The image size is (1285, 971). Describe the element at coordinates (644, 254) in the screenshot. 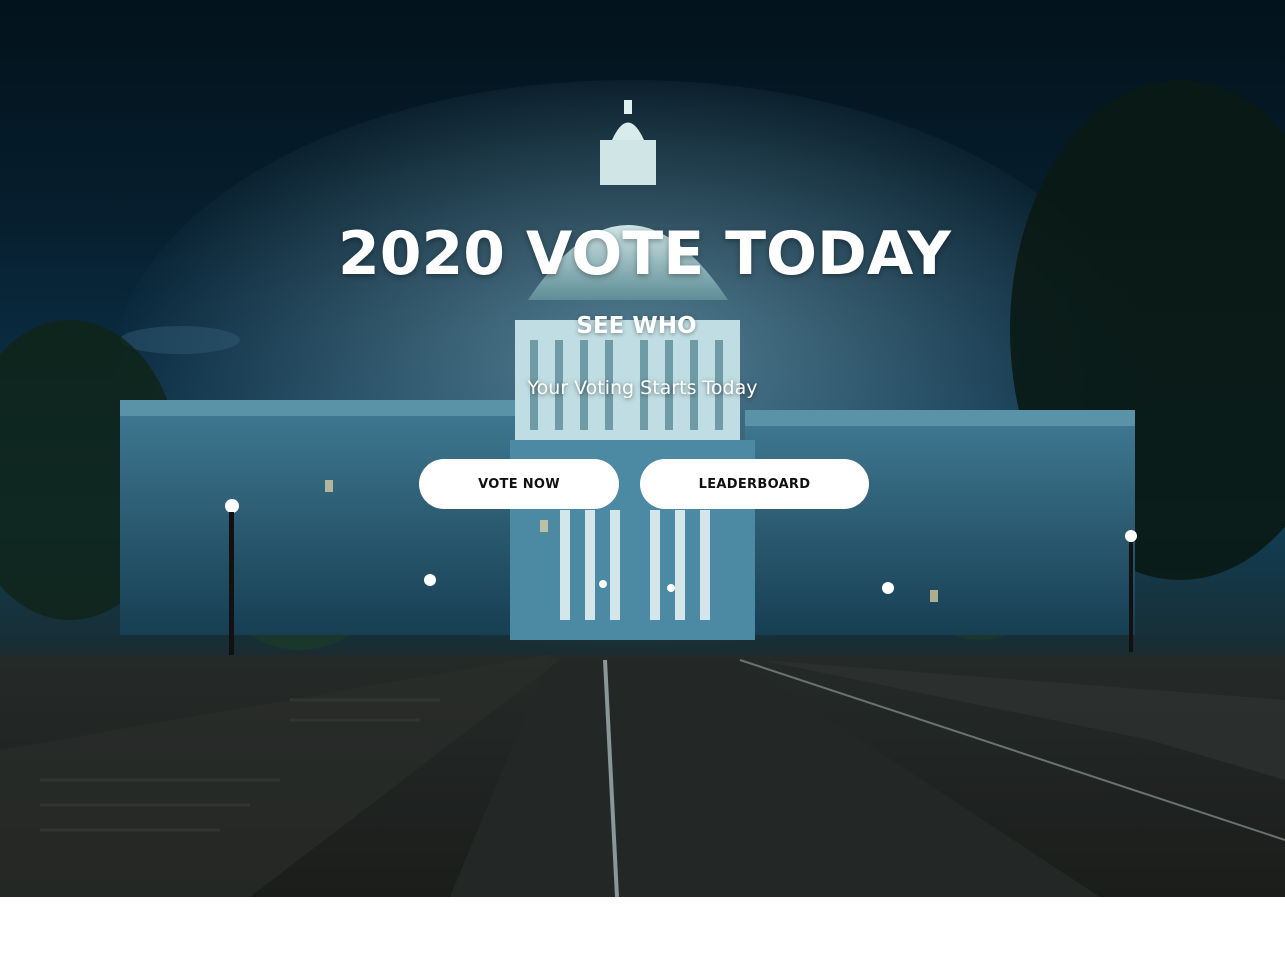

I see `page-title: 2020 VOTE TODAY` at that location.